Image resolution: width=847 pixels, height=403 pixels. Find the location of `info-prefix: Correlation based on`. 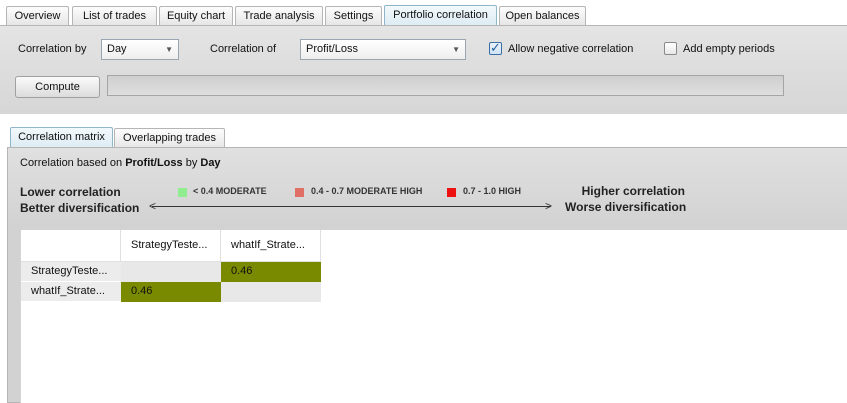

info-prefix: Correlation based on is located at coordinates (73, 163).